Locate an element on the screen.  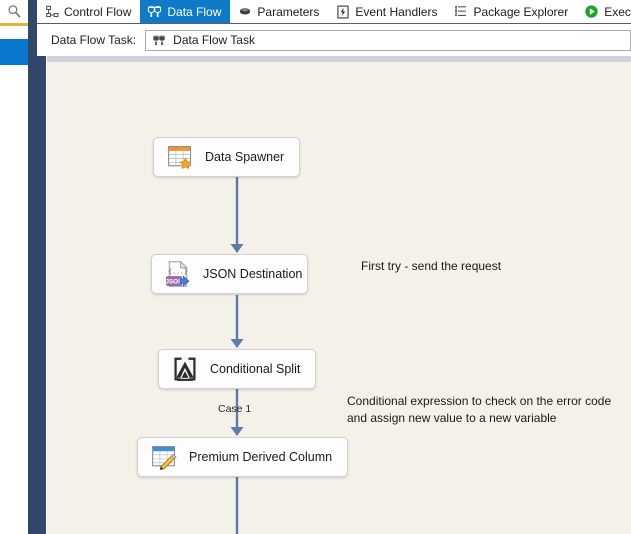
rail-spacer is located at coordinates (14, 32).